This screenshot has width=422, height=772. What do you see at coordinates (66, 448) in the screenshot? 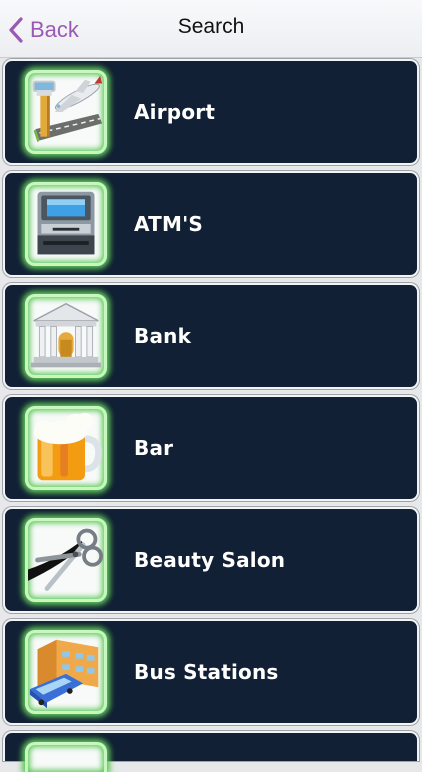
I see `beer-mug-icon` at bounding box center [66, 448].